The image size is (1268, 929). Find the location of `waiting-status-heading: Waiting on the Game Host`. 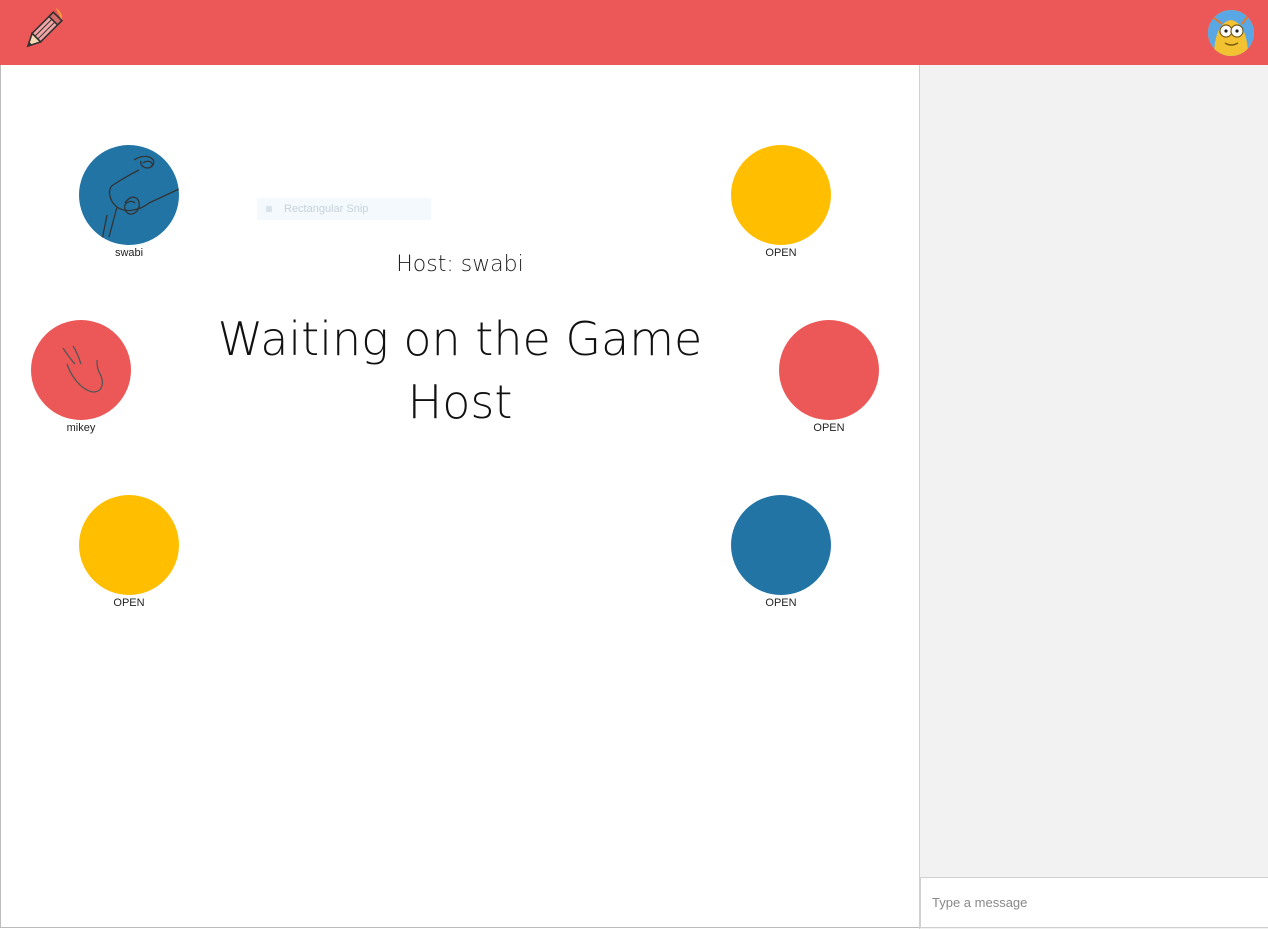

waiting-status-heading: Waiting on the Game Host is located at coordinates (460, 370).